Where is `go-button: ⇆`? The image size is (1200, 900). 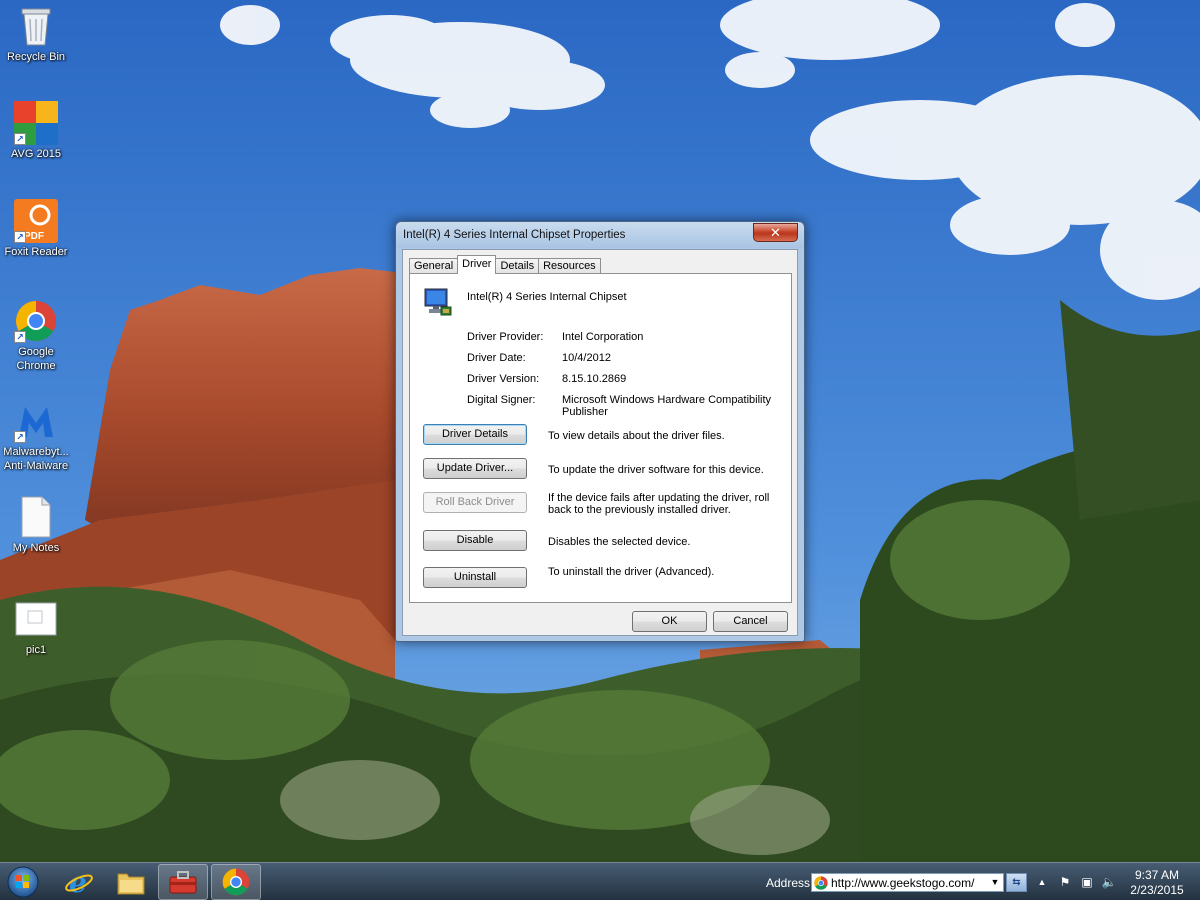
go-button: ⇆ is located at coordinates (1016, 882).